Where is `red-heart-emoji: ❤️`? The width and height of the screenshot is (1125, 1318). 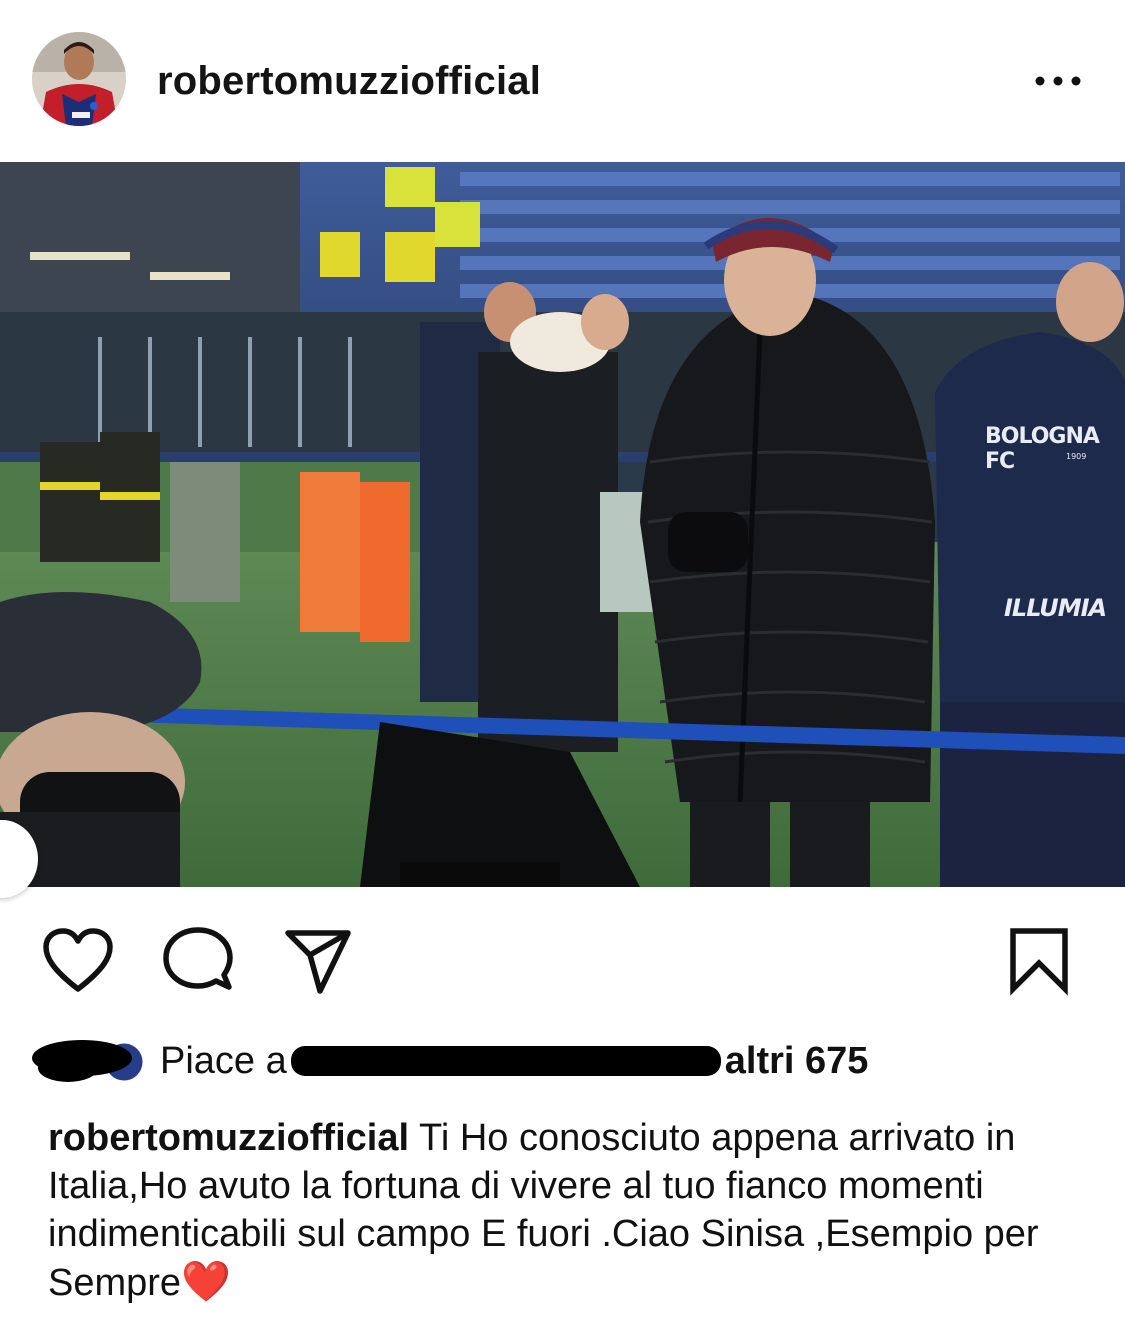 red-heart-emoji: ❤️ is located at coordinates (206, 1282).